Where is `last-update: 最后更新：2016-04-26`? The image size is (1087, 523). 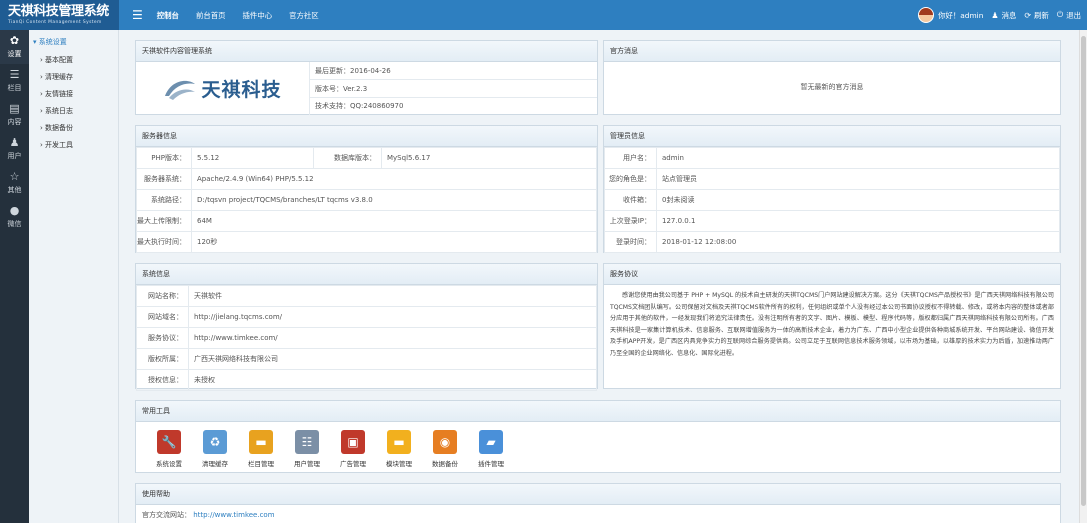 last-update: 最后更新：2016-04-26 is located at coordinates (453, 71).